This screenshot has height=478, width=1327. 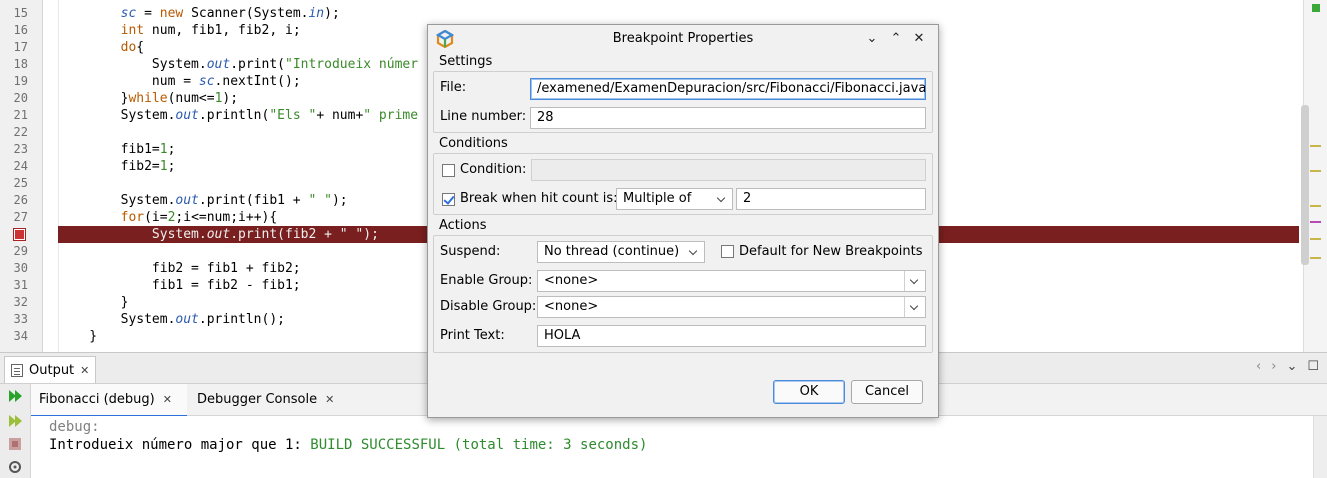 What do you see at coordinates (728, 170) in the screenshot?
I see `condition-field` at bounding box center [728, 170].